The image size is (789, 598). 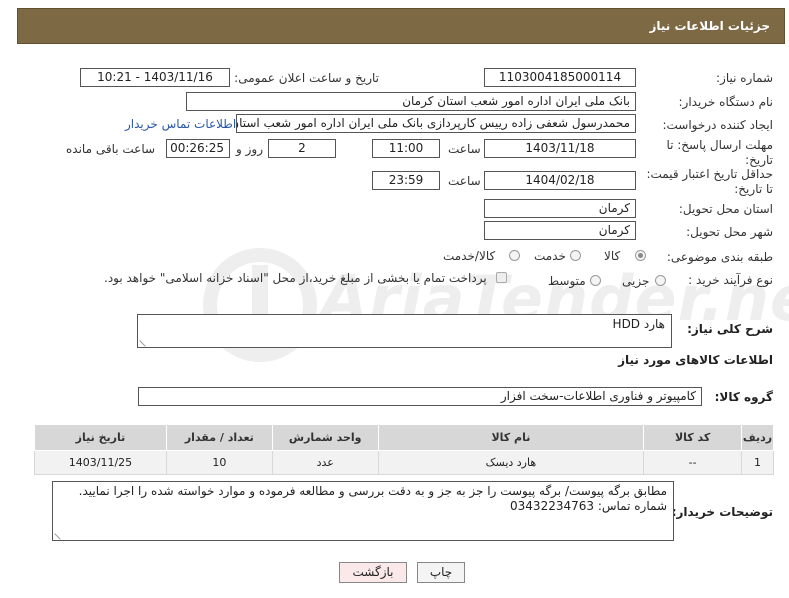 I want to click on buyer-org-label: نام دستگاه خریدار:, so click(x=726, y=102).